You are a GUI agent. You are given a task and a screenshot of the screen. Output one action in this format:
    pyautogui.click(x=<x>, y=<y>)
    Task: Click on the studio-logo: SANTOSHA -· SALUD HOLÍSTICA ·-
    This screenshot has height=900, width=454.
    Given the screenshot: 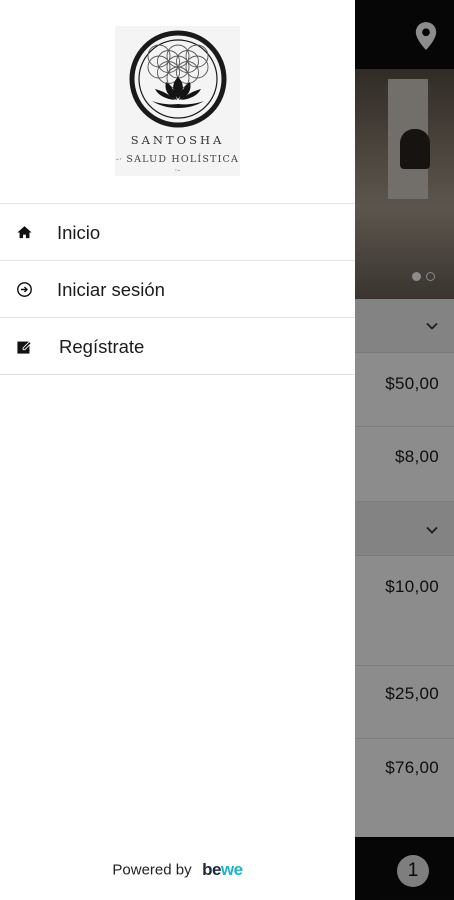 What is the action you would take?
    pyautogui.click(x=177, y=101)
    